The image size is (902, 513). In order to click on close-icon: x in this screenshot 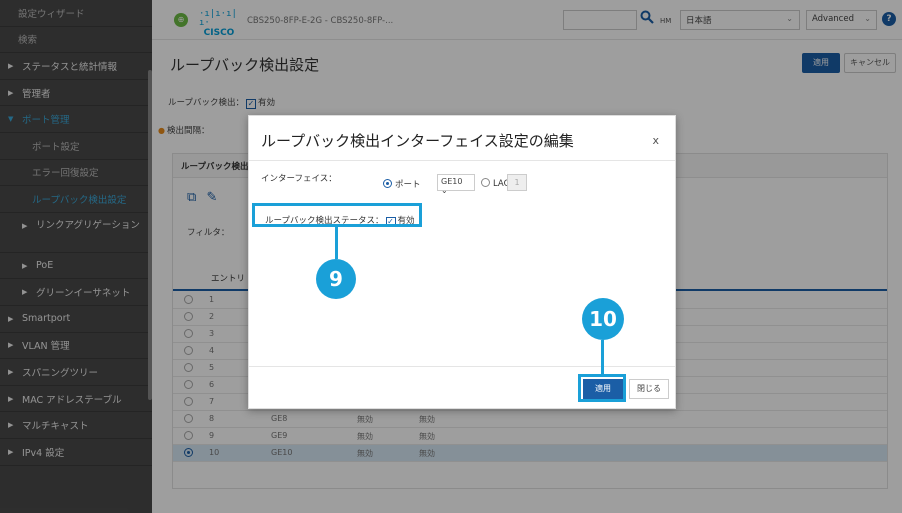, I will do `click(655, 140)`.